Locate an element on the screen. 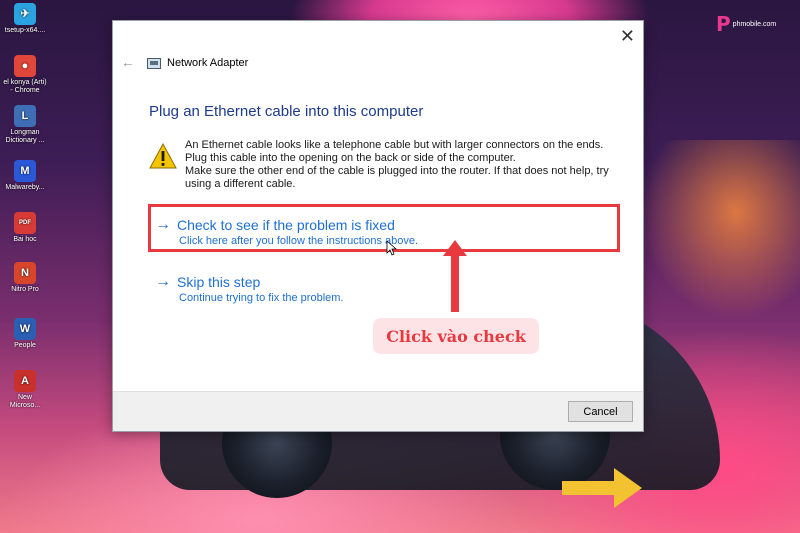 The height and width of the screenshot is (533, 800). close-icon: ✕ is located at coordinates (627, 36).